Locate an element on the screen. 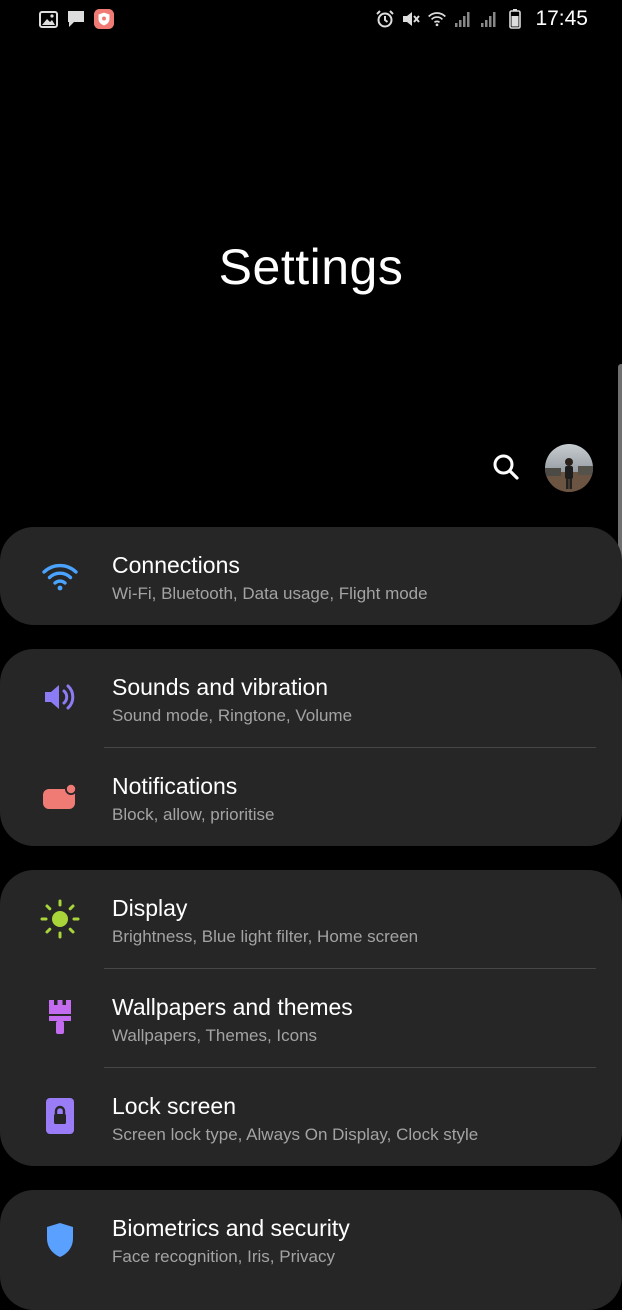 The height and width of the screenshot is (1310, 622). settings-item-title: Sounds and vibration is located at coordinates (220, 687).